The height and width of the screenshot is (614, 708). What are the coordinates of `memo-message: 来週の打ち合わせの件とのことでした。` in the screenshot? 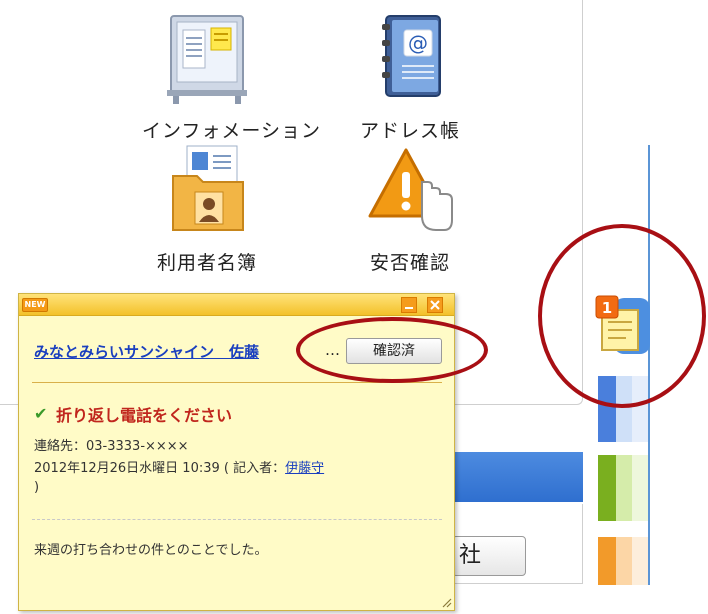 It's located at (151, 550).